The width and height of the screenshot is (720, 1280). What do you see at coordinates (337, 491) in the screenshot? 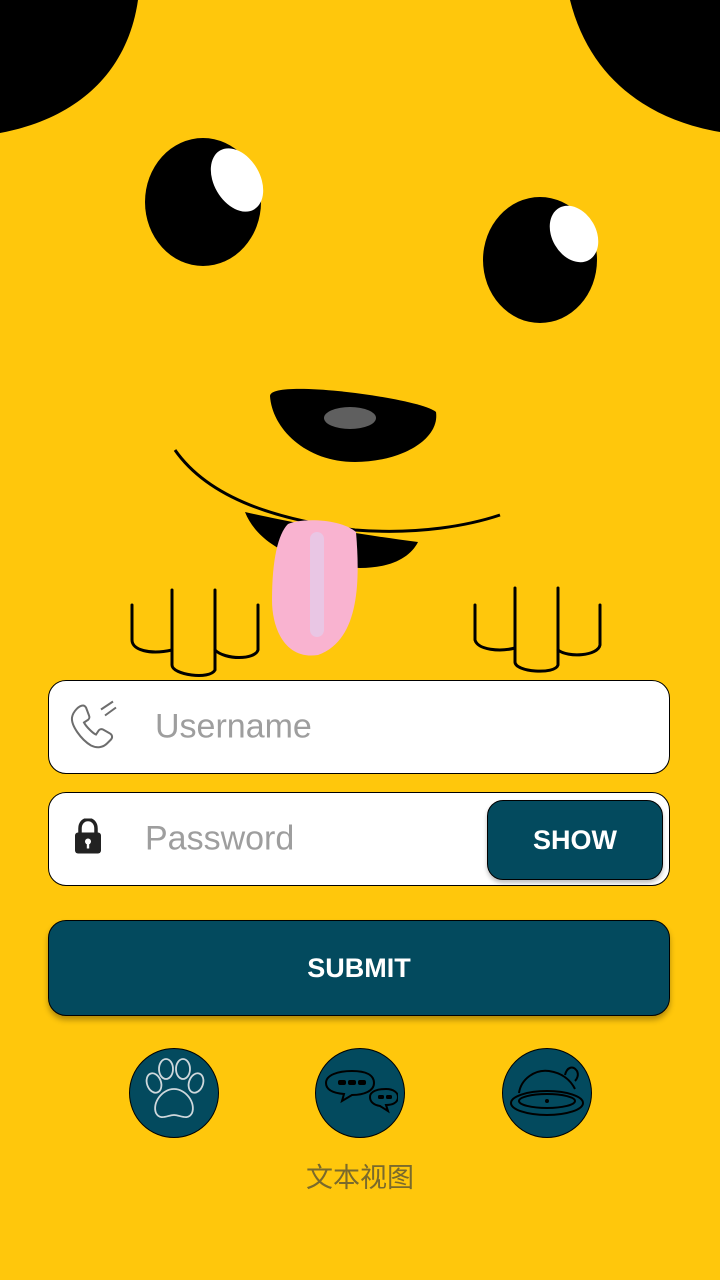
I see `mouth-line` at bounding box center [337, 491].